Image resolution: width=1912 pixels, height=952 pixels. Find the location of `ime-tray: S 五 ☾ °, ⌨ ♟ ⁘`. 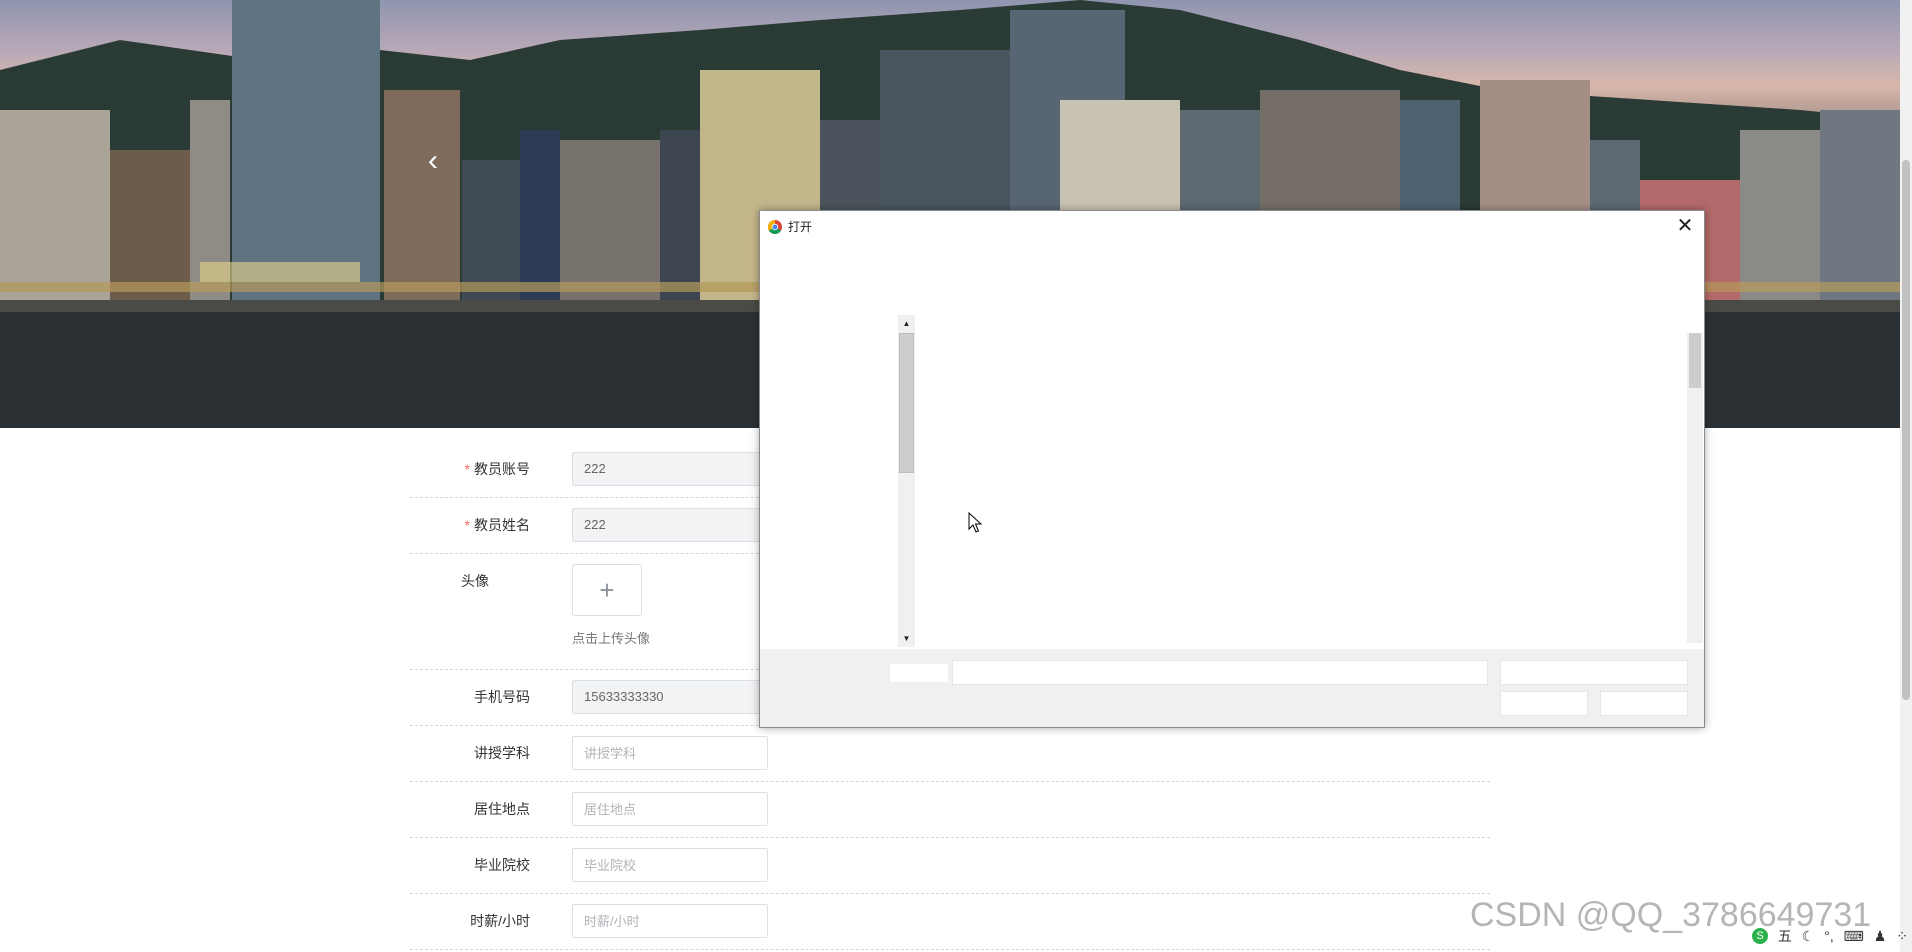

ime-tray: S 五 ☾ °, ⌨ ♟ ⁘ is located at coordinates (1832, 937).